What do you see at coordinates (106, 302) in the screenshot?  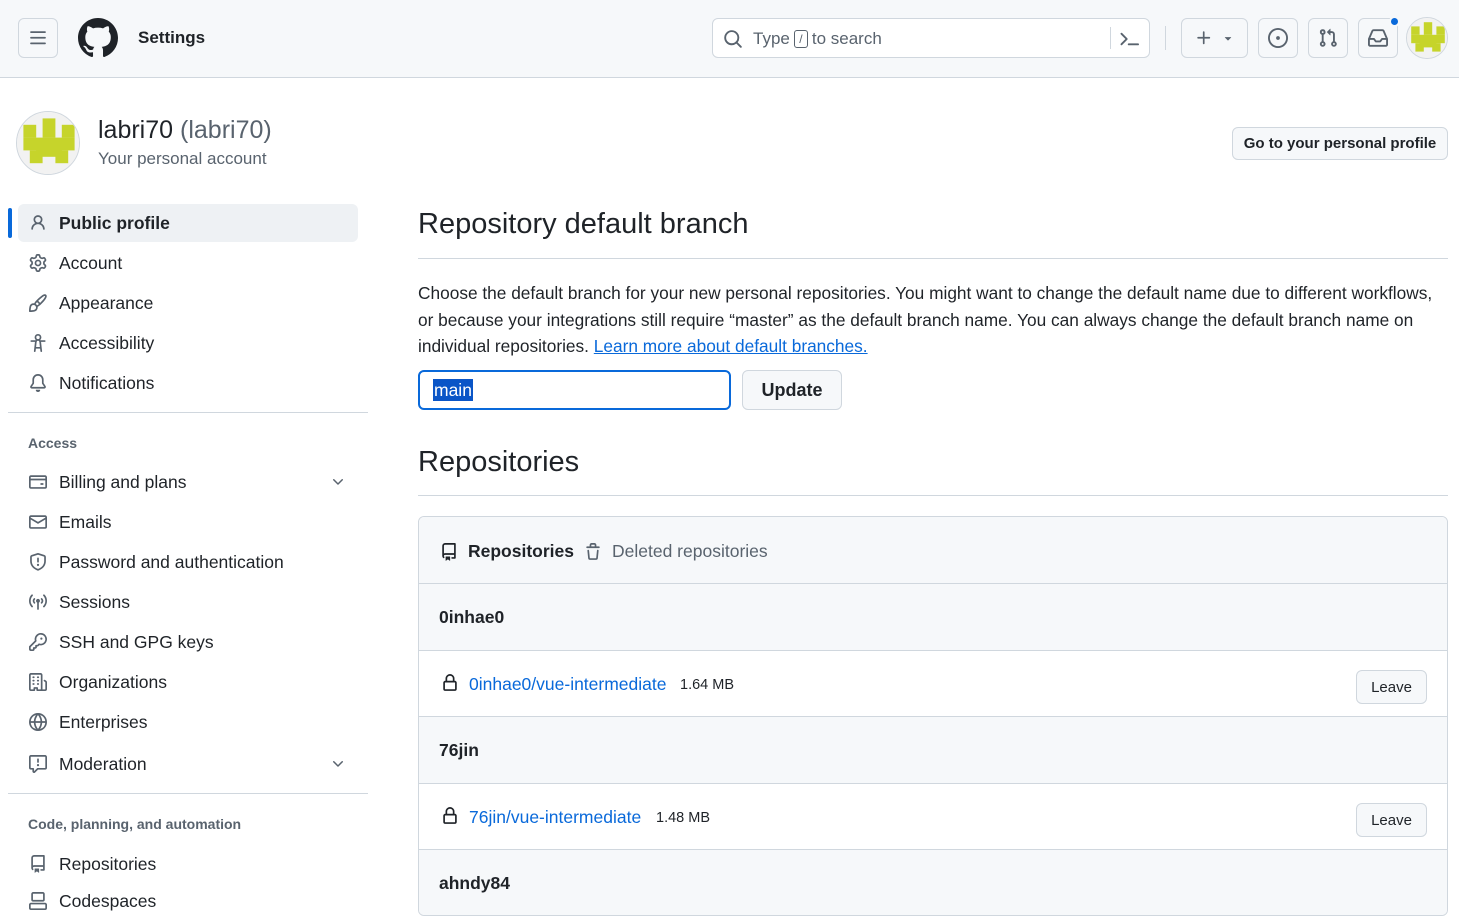 I see `sidebar-item-label: Appearance` at bounding box center [106, 302].